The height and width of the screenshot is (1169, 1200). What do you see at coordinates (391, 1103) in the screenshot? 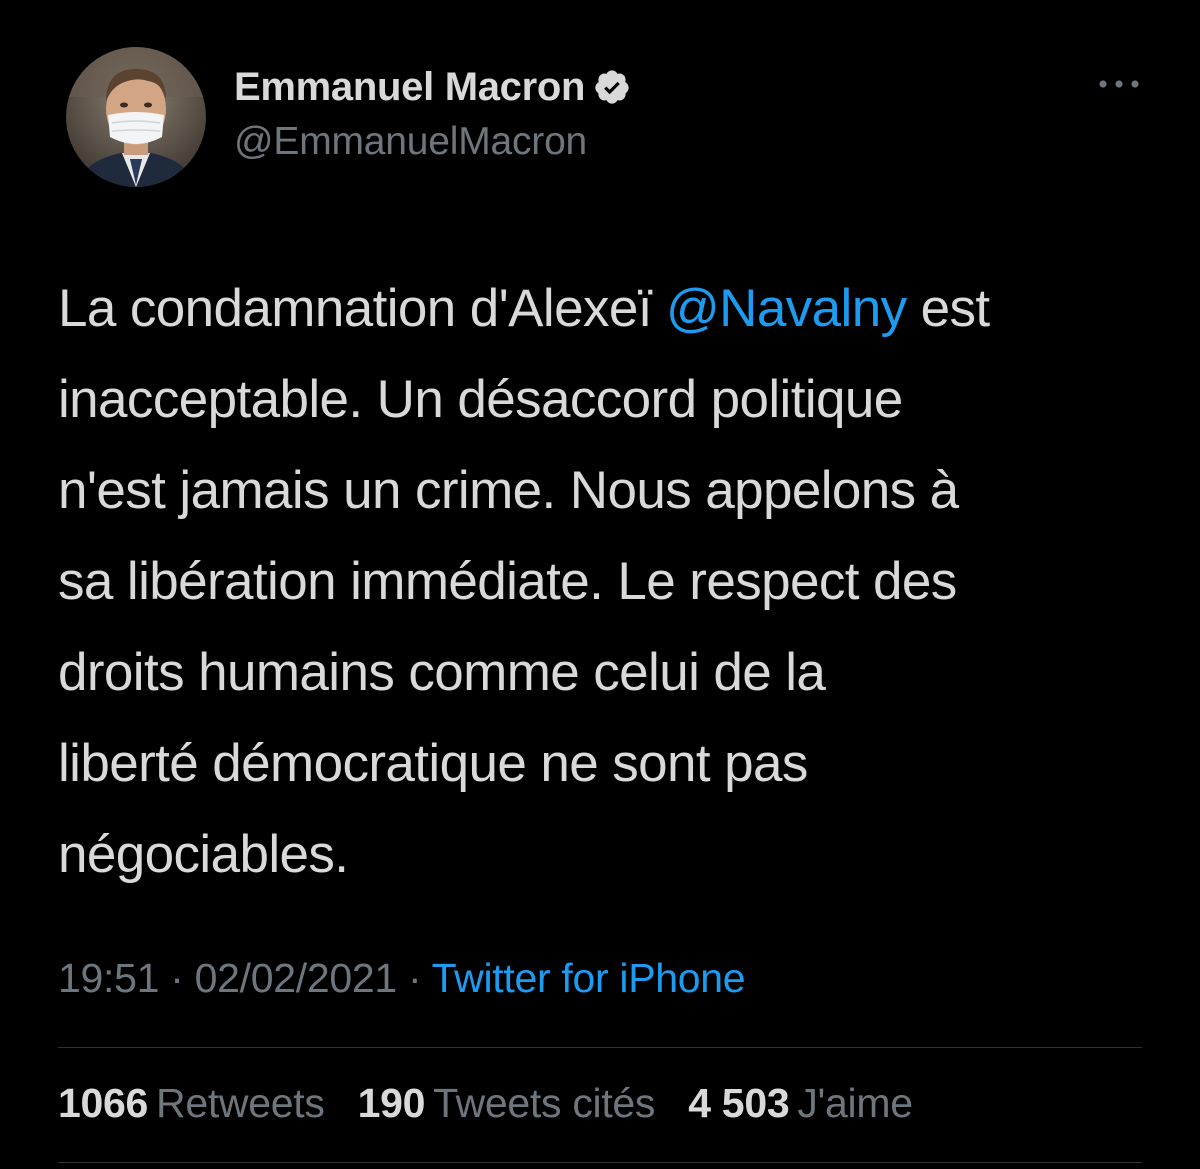
I see `quotes-count: 190` at bounding box center [391, 1103].